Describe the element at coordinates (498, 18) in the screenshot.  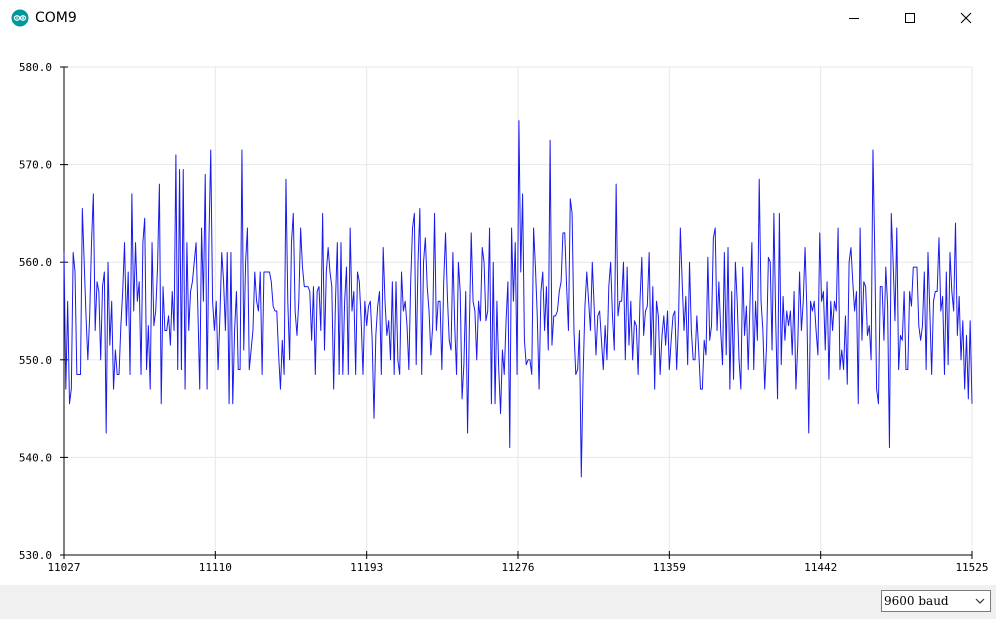
I see `title-bar: COM9` at that location.